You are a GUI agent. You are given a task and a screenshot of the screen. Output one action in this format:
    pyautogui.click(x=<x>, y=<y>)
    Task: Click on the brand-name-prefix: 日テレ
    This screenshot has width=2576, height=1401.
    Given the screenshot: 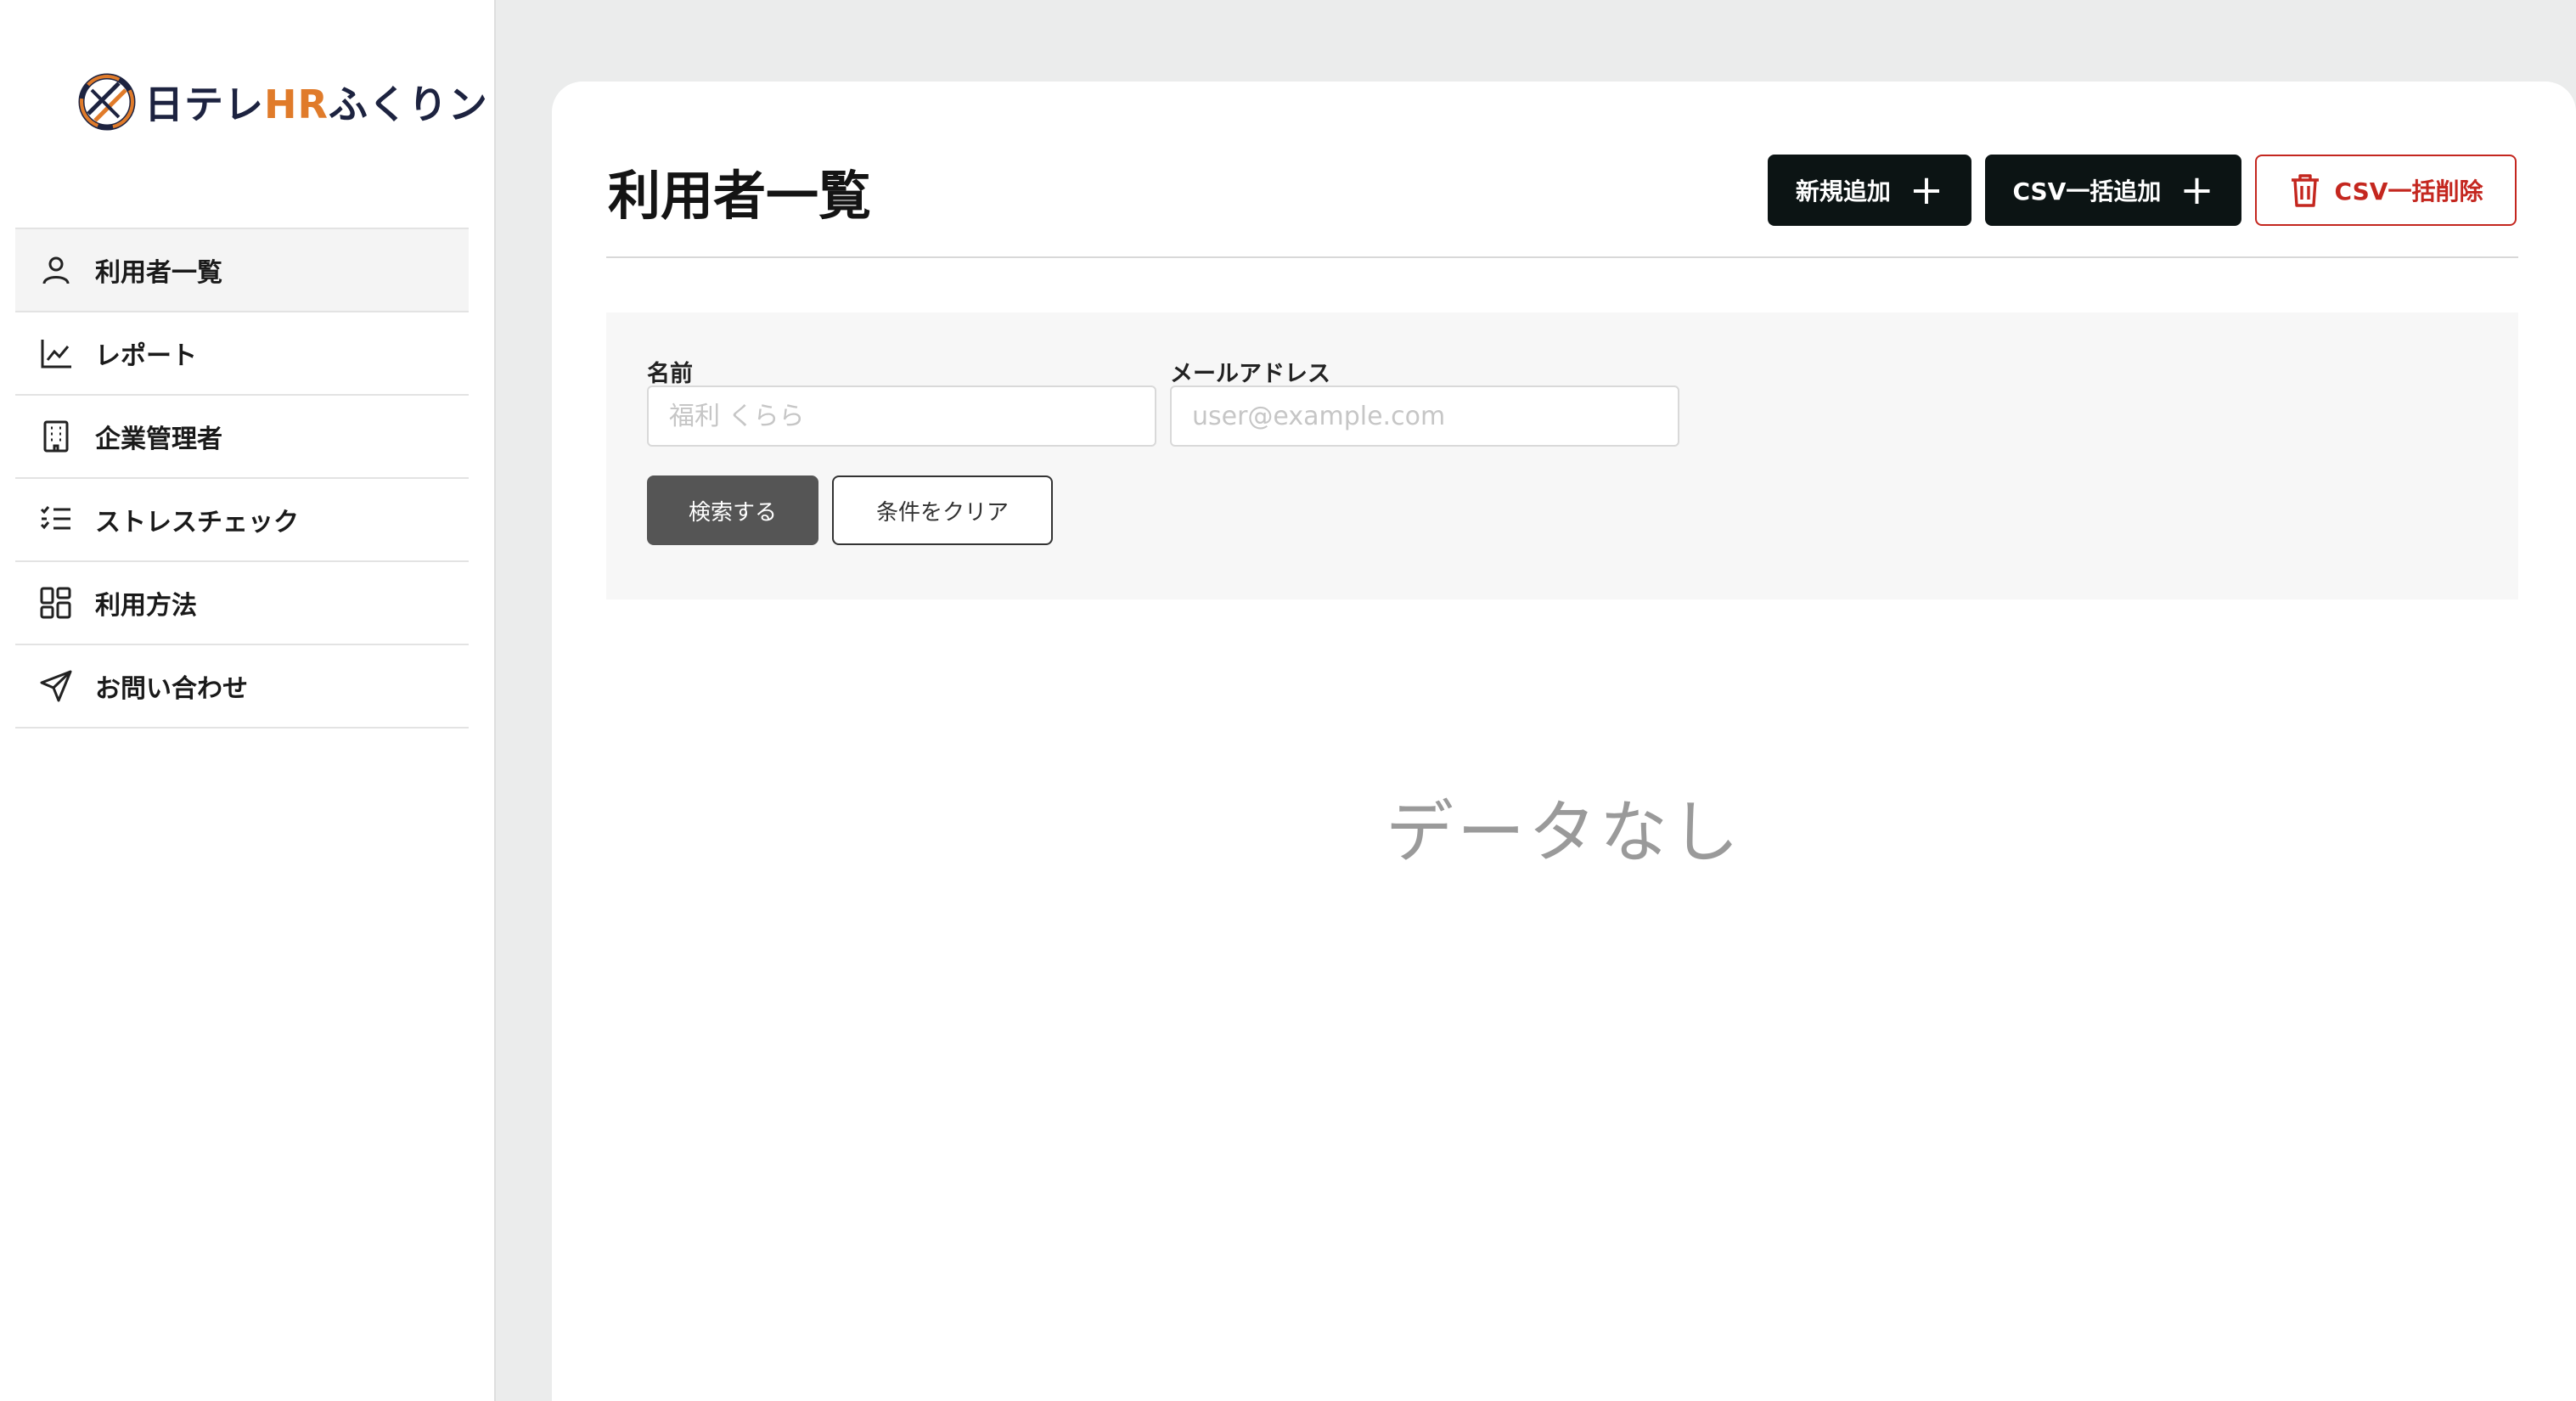 What is the action you would take?
    pyautogui.click(x=204, y=105)
    